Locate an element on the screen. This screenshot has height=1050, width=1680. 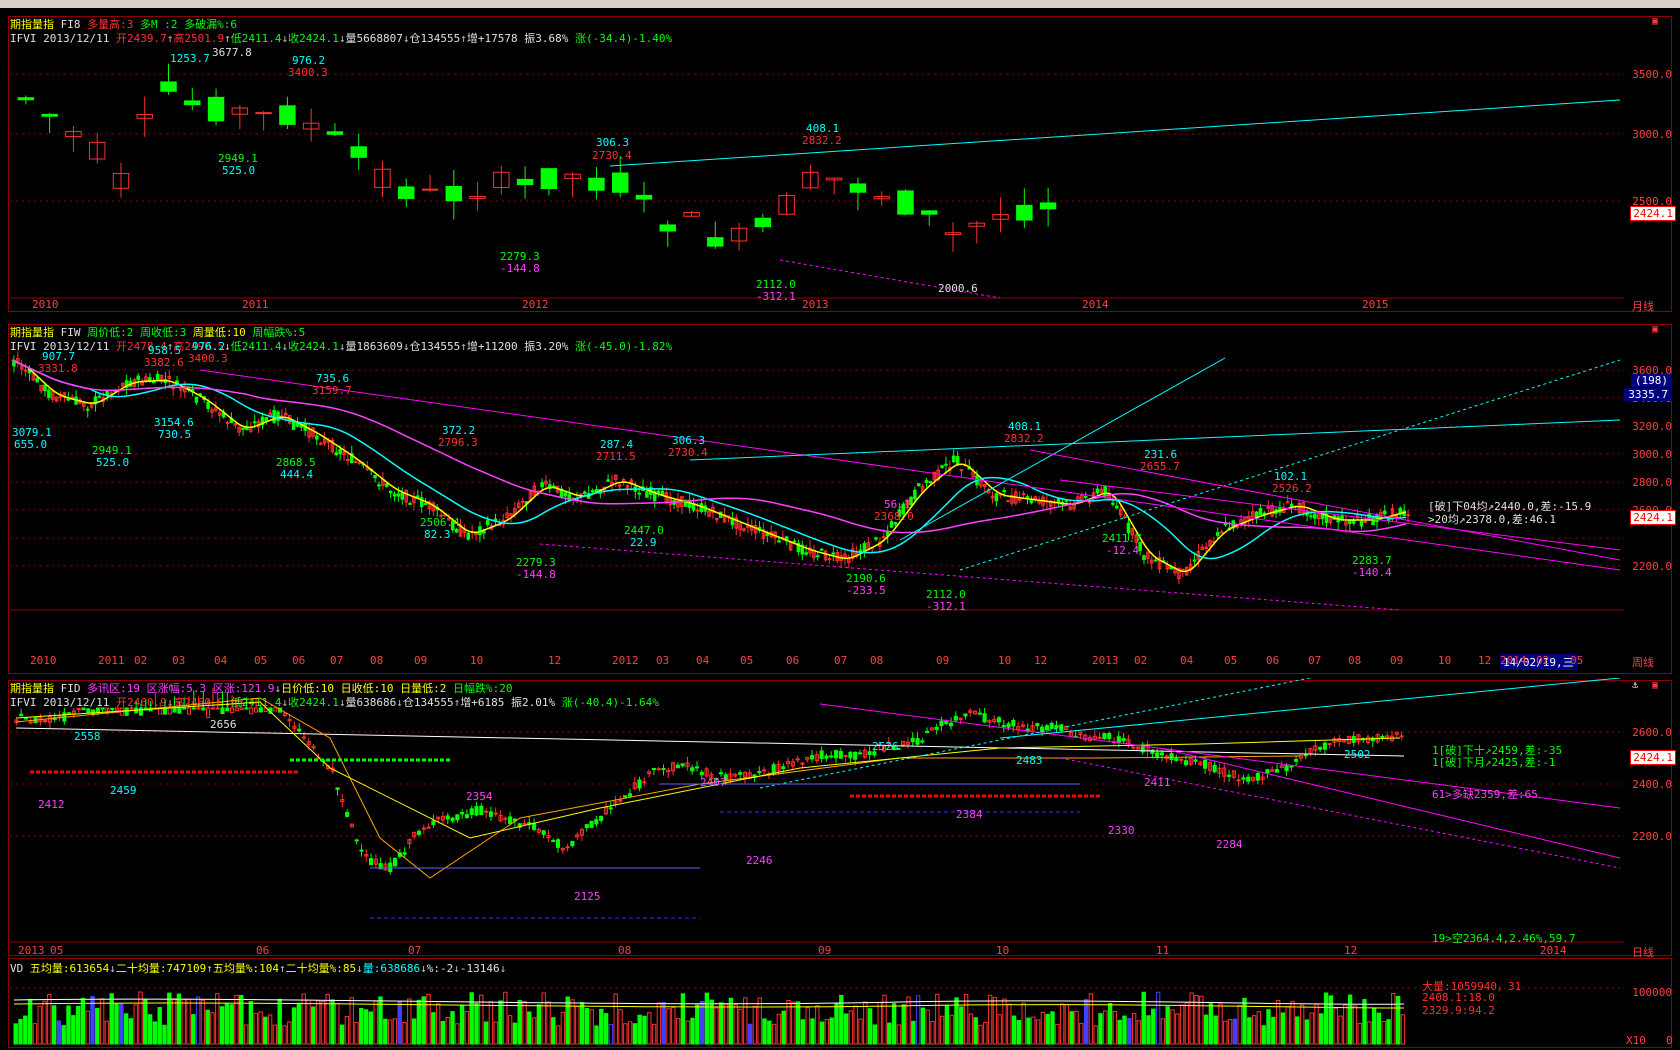
monthly-xlabel: 2015 is located at coordinates (1375, 304).